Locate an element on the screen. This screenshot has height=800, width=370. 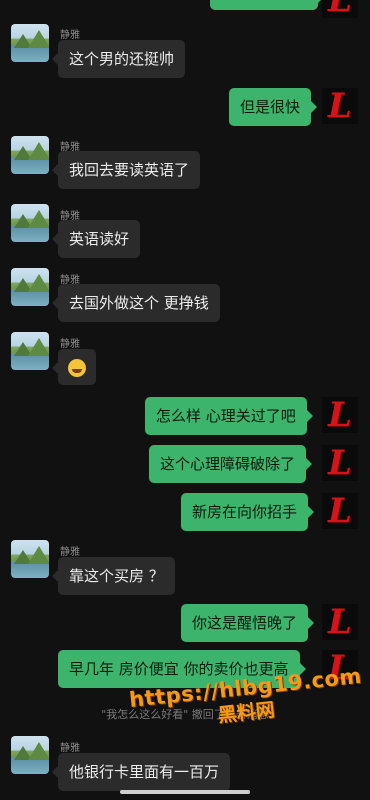
grinning-sweat-emoji is located at coordinates (77, 367).